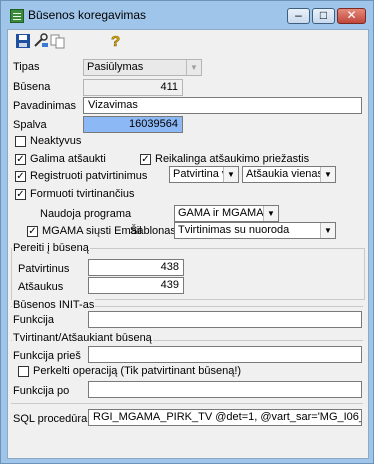 The width and height of the screenshot is (374, 464). Describe the element at coordinates (30, 125) in the screenshot. I see `spalva-label: Spalva` at that location.